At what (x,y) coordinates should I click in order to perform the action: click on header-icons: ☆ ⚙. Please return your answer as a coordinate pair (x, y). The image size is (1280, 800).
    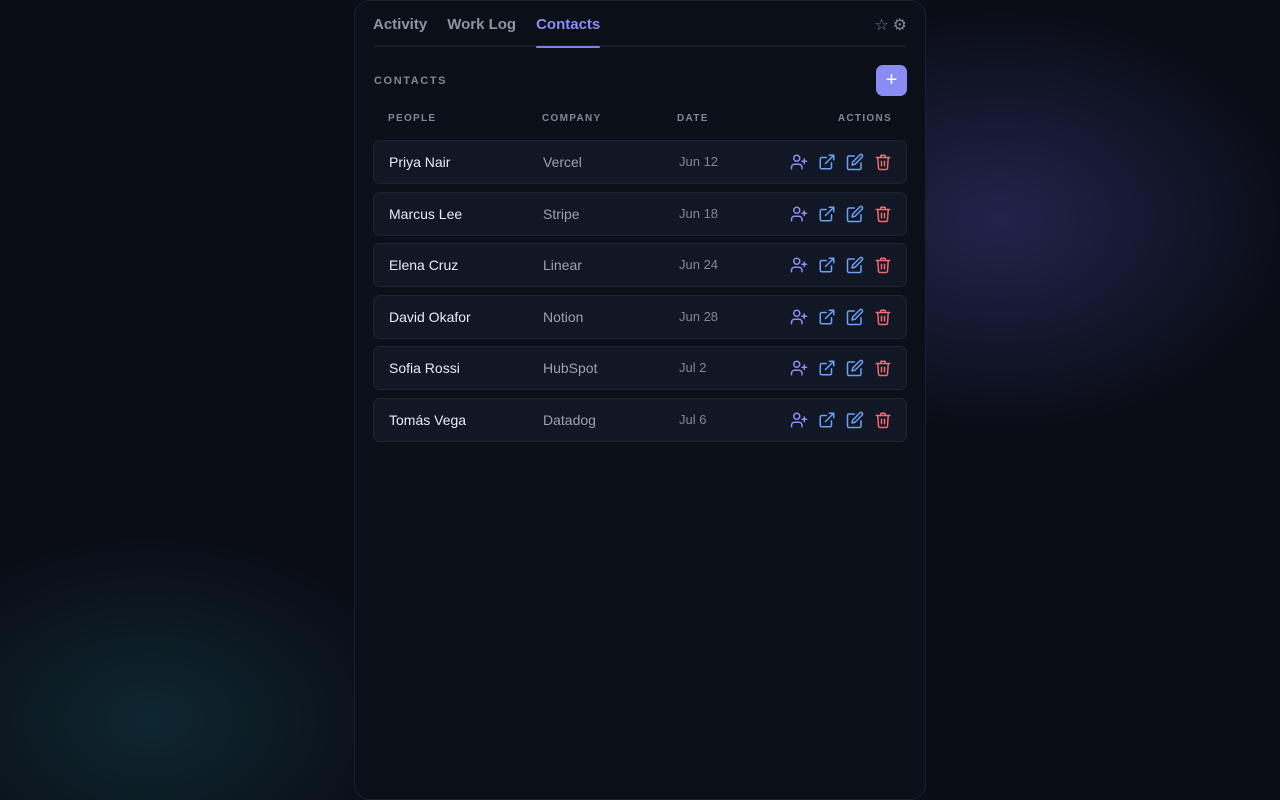
    Looking at the image, I should click on (890, 25).